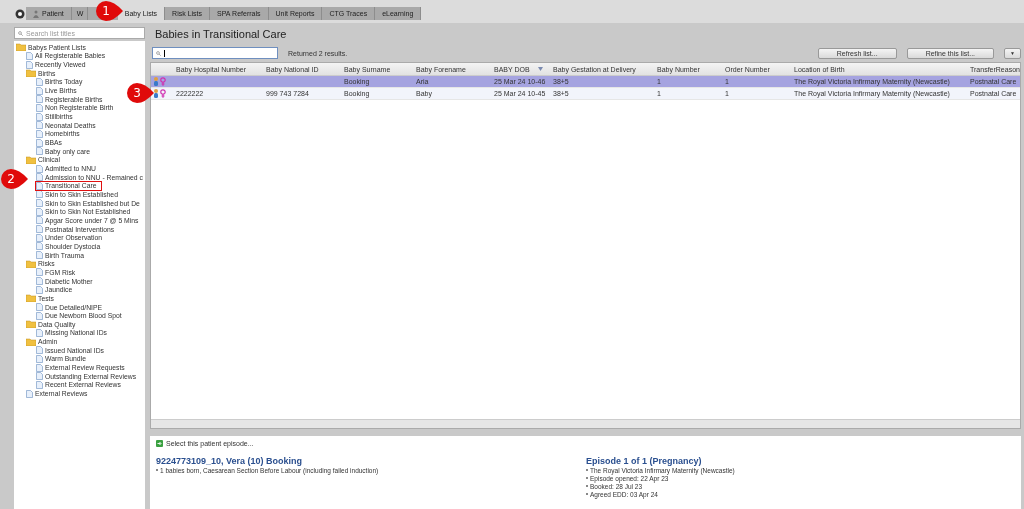 The height and width of the screenshot is (509, 1024). Describe the element at coordinates (540, 69) in the screenshot. I see `sort-icon` at that location.